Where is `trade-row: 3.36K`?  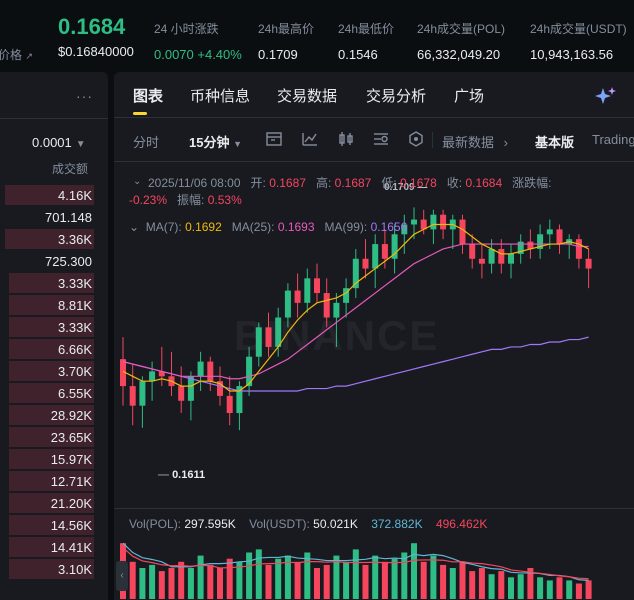
trade-row: 3.36K is located at coordinates (47, 239).